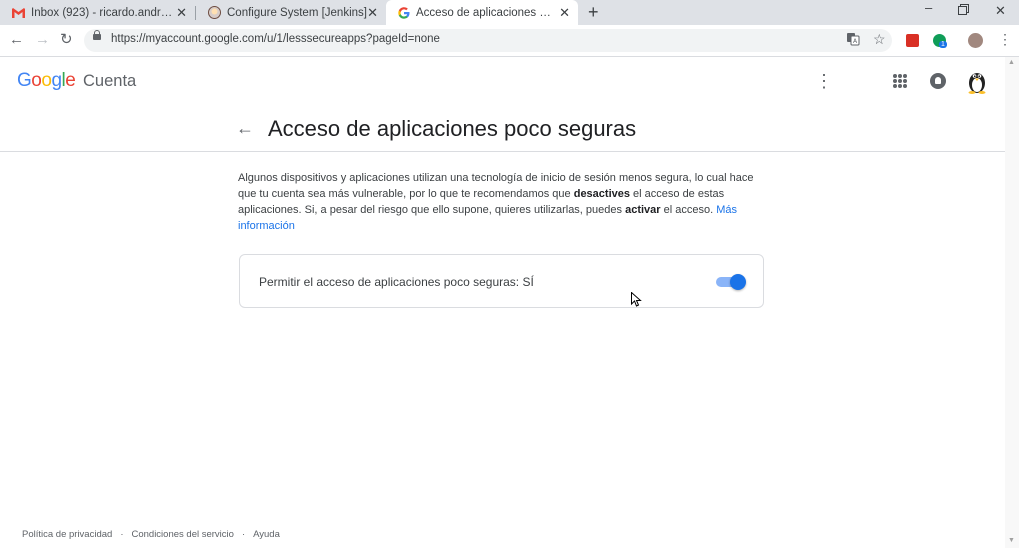  What do you see at coordinates (1011, 62) in the screenshot?
I see `scroll-up-icon: ▲` at bounding box center [1011, 62].